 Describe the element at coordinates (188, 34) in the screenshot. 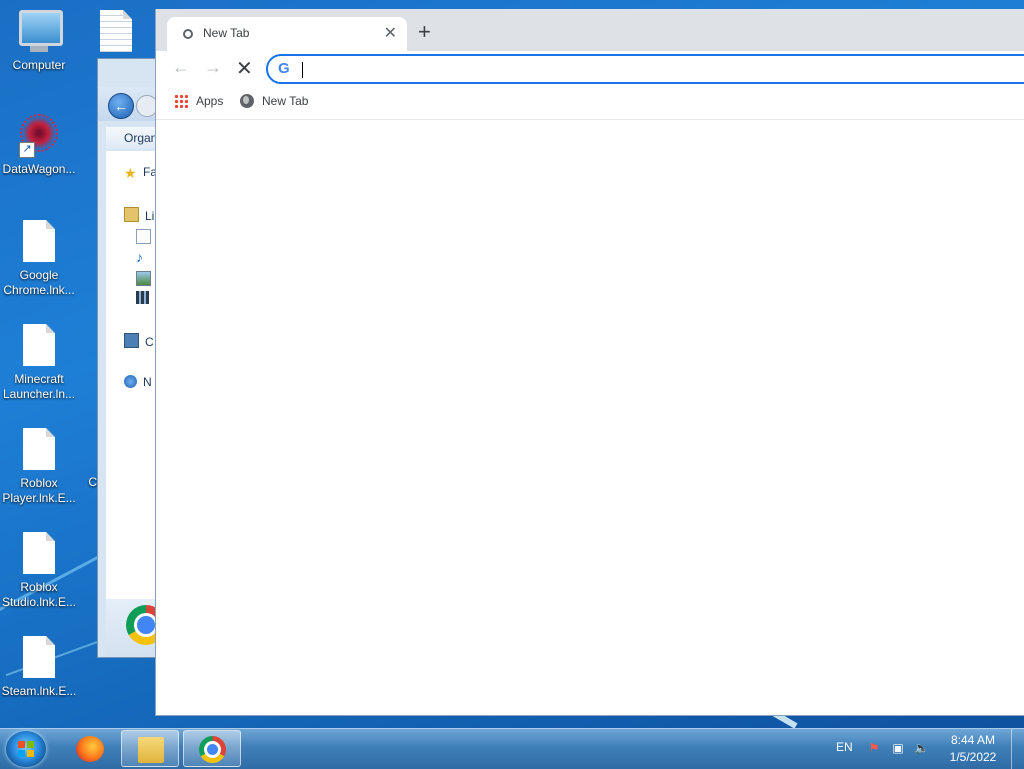

I see `tab-favicon-icon` at that location.